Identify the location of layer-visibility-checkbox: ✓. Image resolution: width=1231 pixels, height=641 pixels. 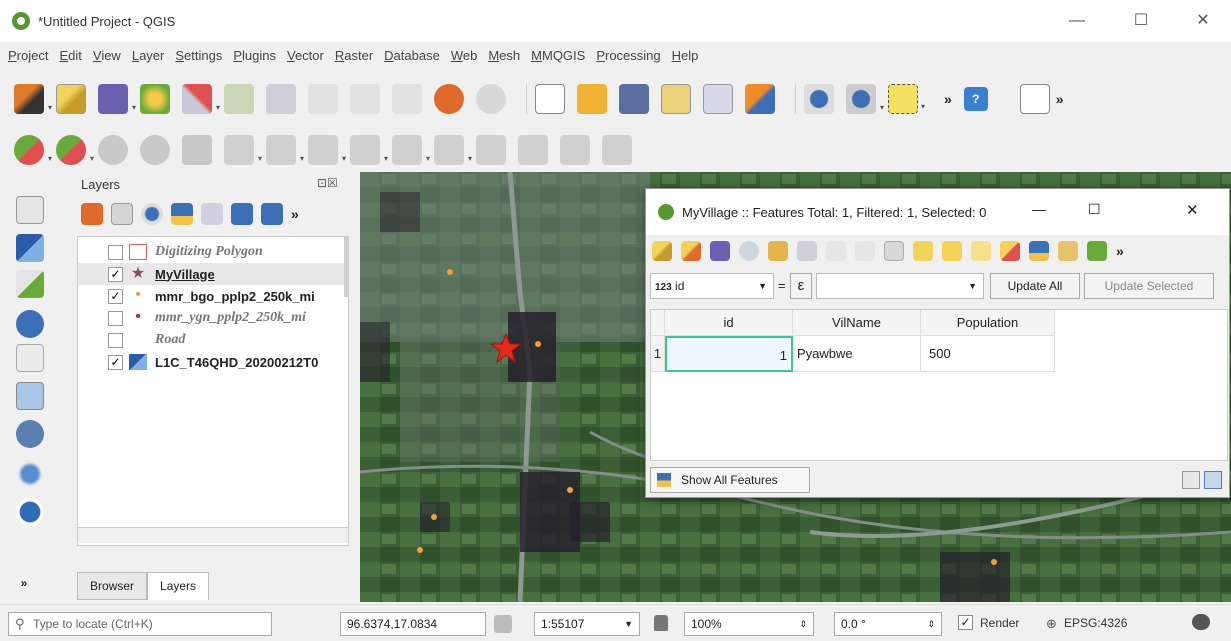
(115, 362).